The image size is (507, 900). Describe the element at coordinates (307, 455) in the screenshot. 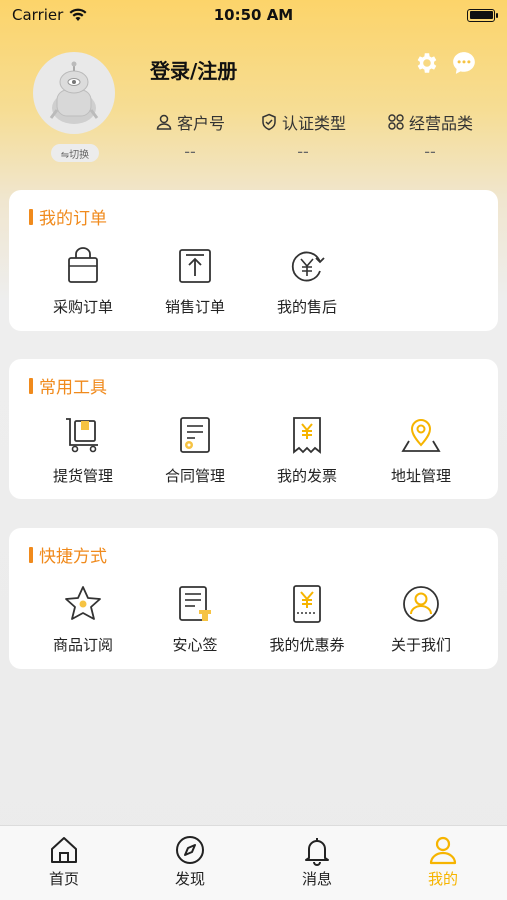

I see `my-invoices-button: 我的发票` at that location.